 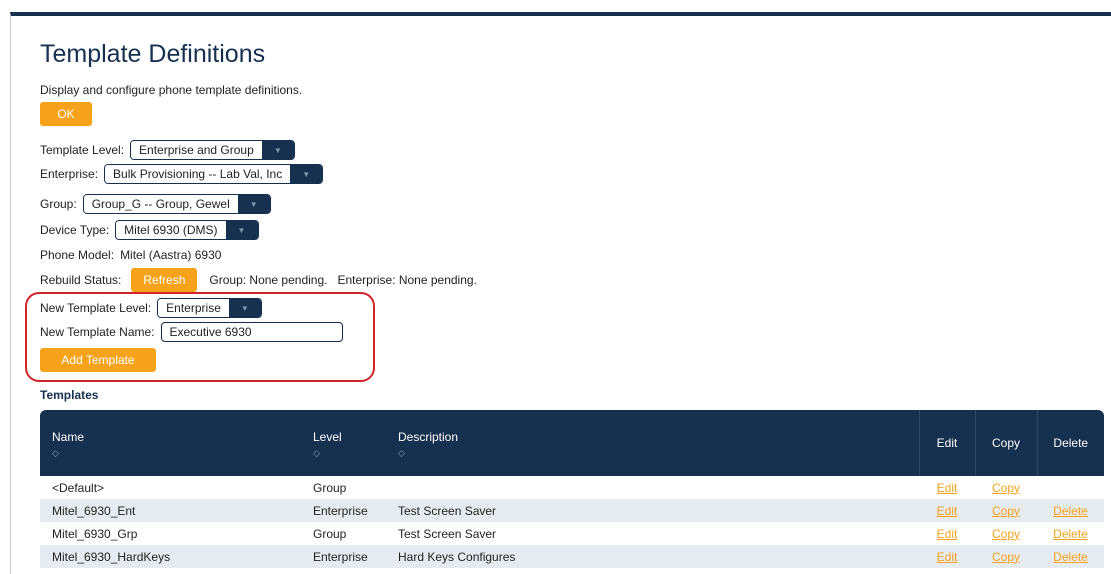 I want to click on device-type-row: Device Type: Mitel 6930 (DMS) ▼, so click(x=149, y=230).